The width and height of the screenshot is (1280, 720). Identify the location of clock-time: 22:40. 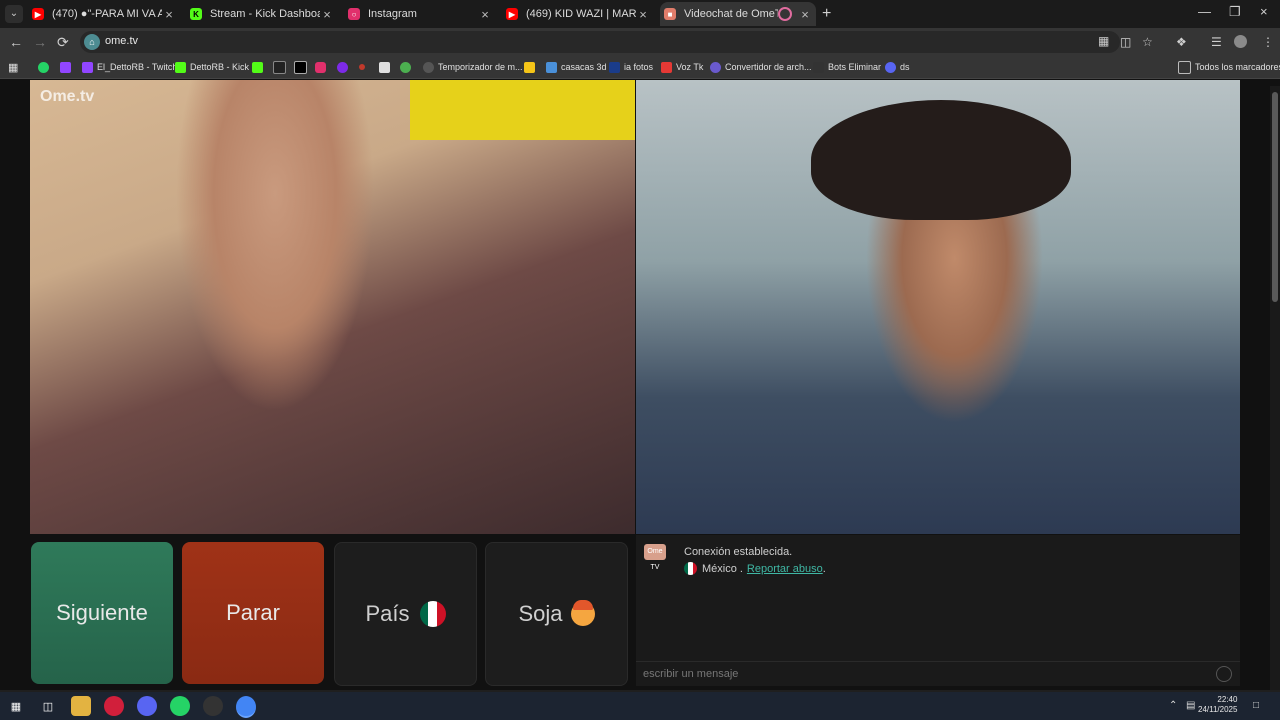
(1227, 699).